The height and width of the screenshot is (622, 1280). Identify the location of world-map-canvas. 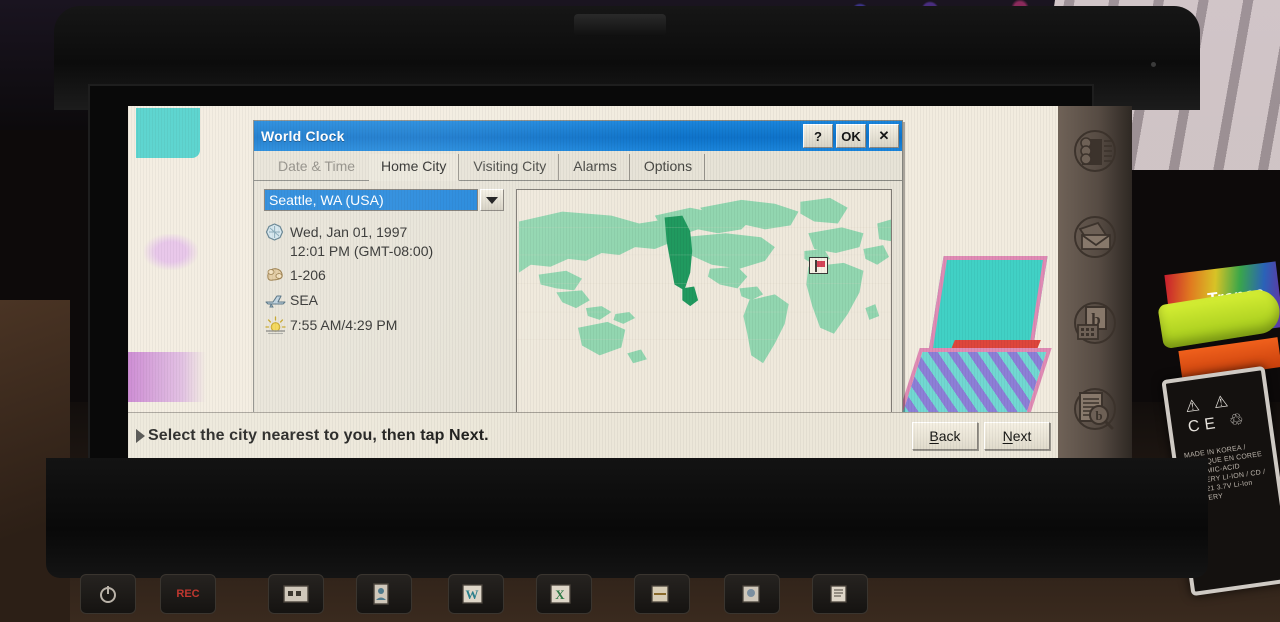
(704, 283).